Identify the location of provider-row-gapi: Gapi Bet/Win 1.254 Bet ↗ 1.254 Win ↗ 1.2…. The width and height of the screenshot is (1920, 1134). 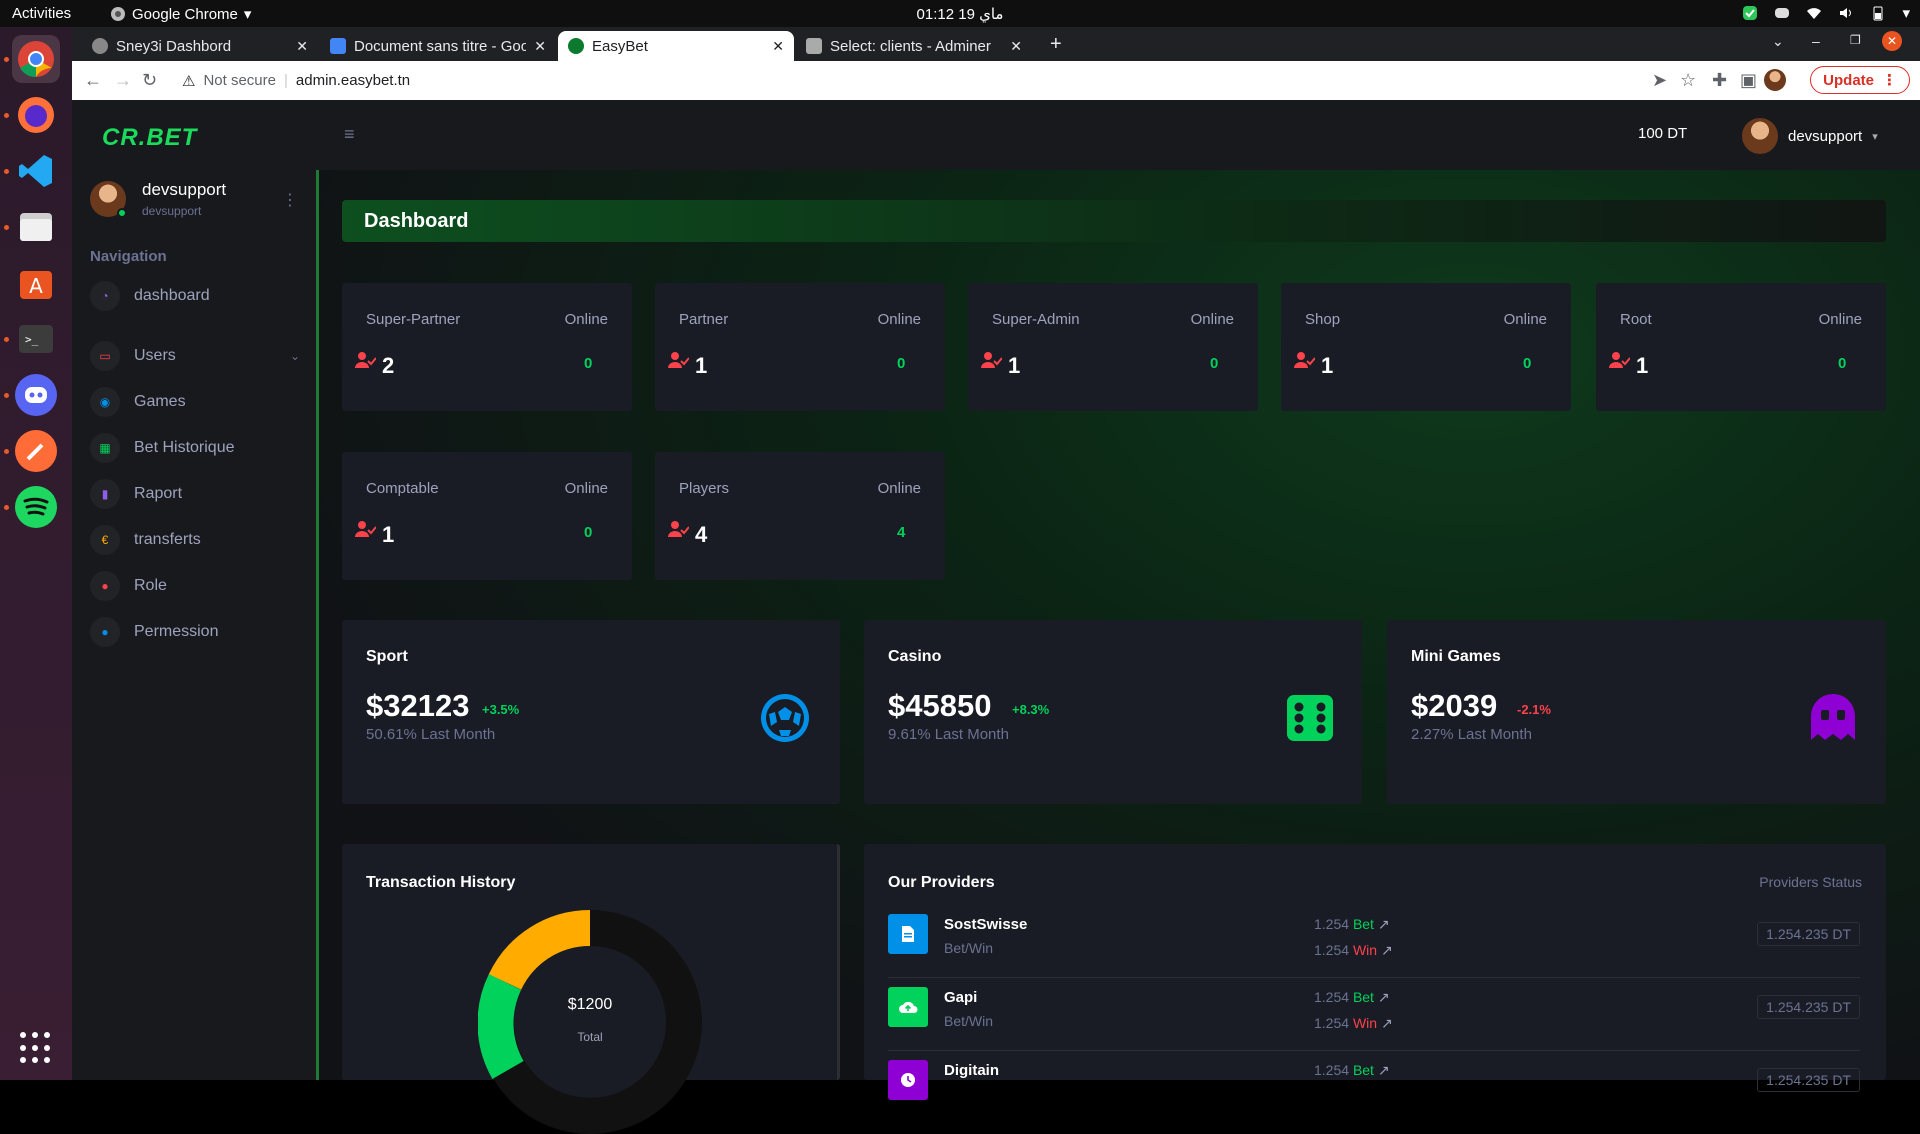
(1374, 1023).